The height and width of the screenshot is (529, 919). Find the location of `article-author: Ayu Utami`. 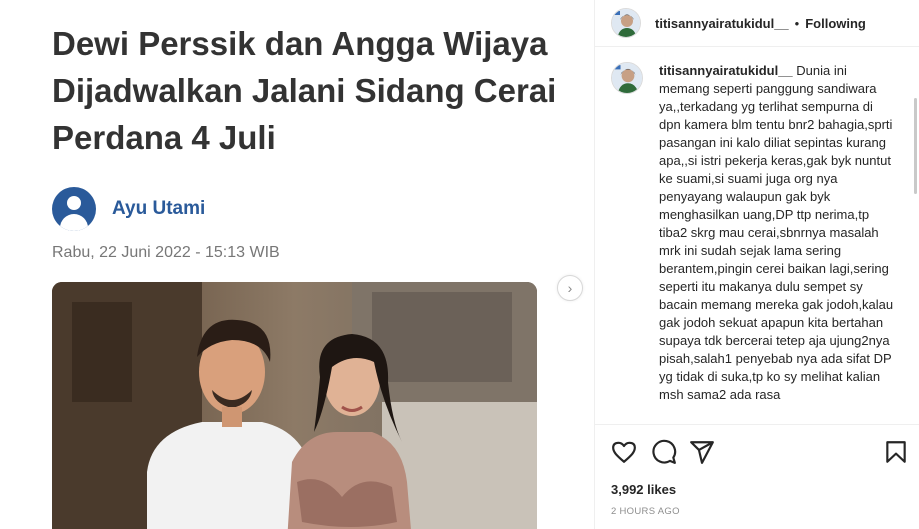

article-author: Ayu Utami is located at coordinates (128, 209).